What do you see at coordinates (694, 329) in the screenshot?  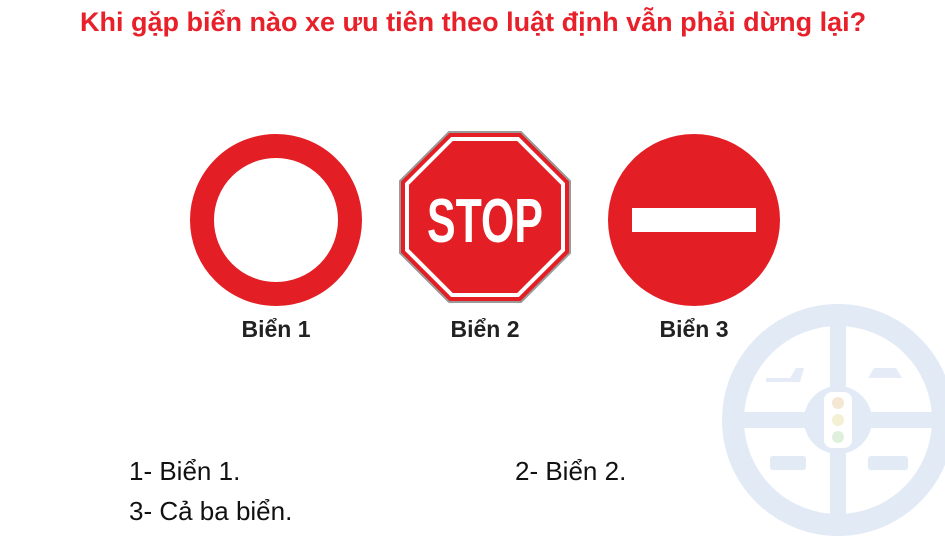 I see `sign-3-label: Biển 3` at bounding box center [694, 329].